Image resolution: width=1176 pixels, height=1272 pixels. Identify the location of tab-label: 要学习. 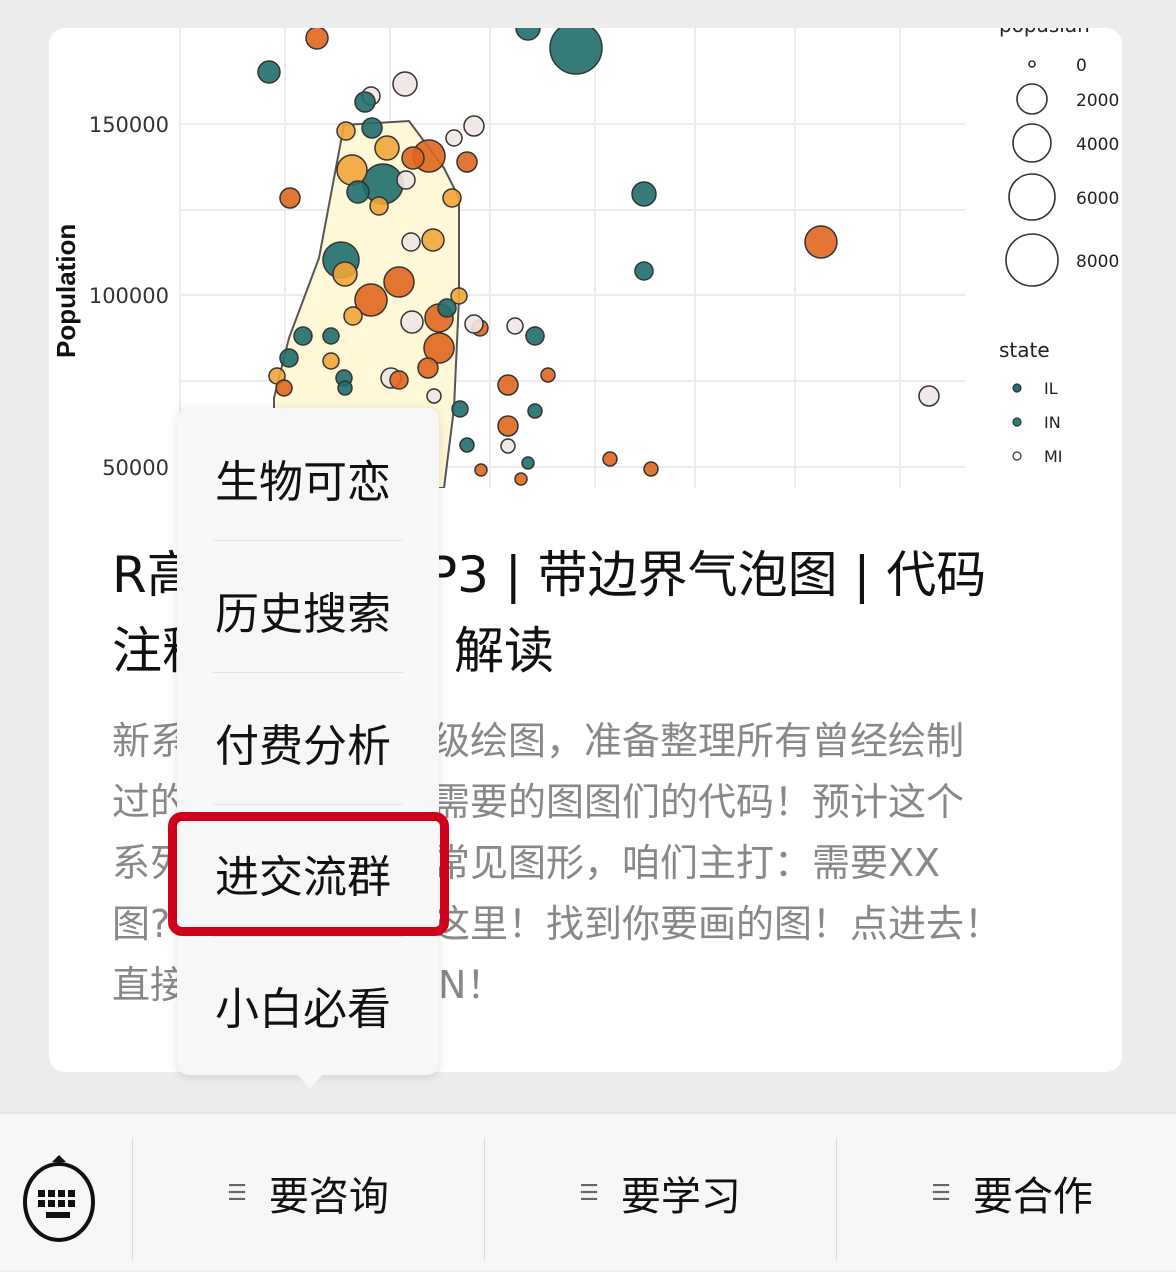
(680, 1197).